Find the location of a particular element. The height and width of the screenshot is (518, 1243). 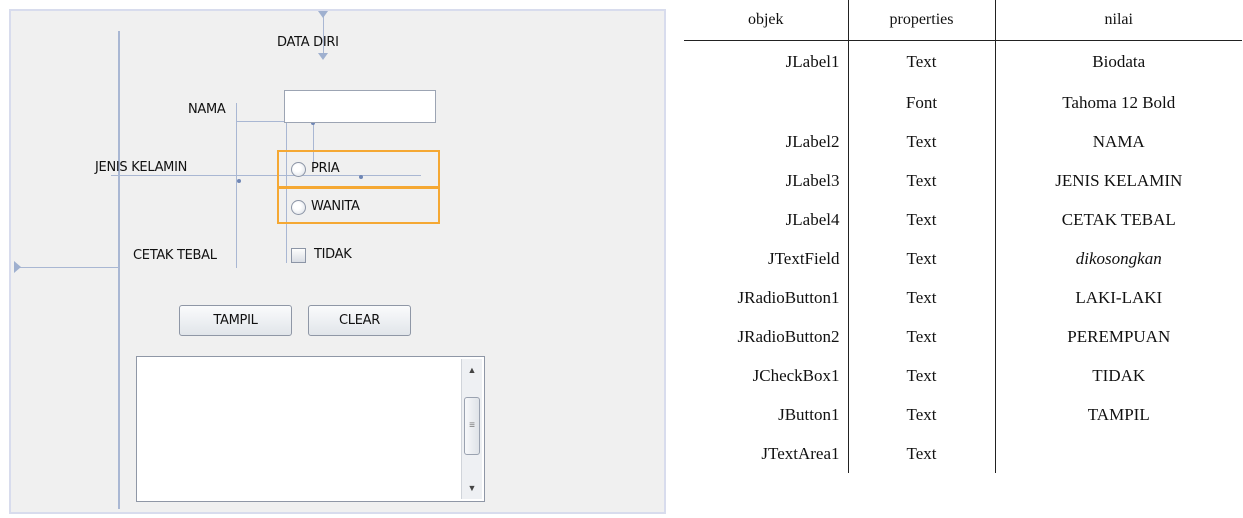

table-row: Font Tahoma 12 Bold is located at coordinates (963, 102).